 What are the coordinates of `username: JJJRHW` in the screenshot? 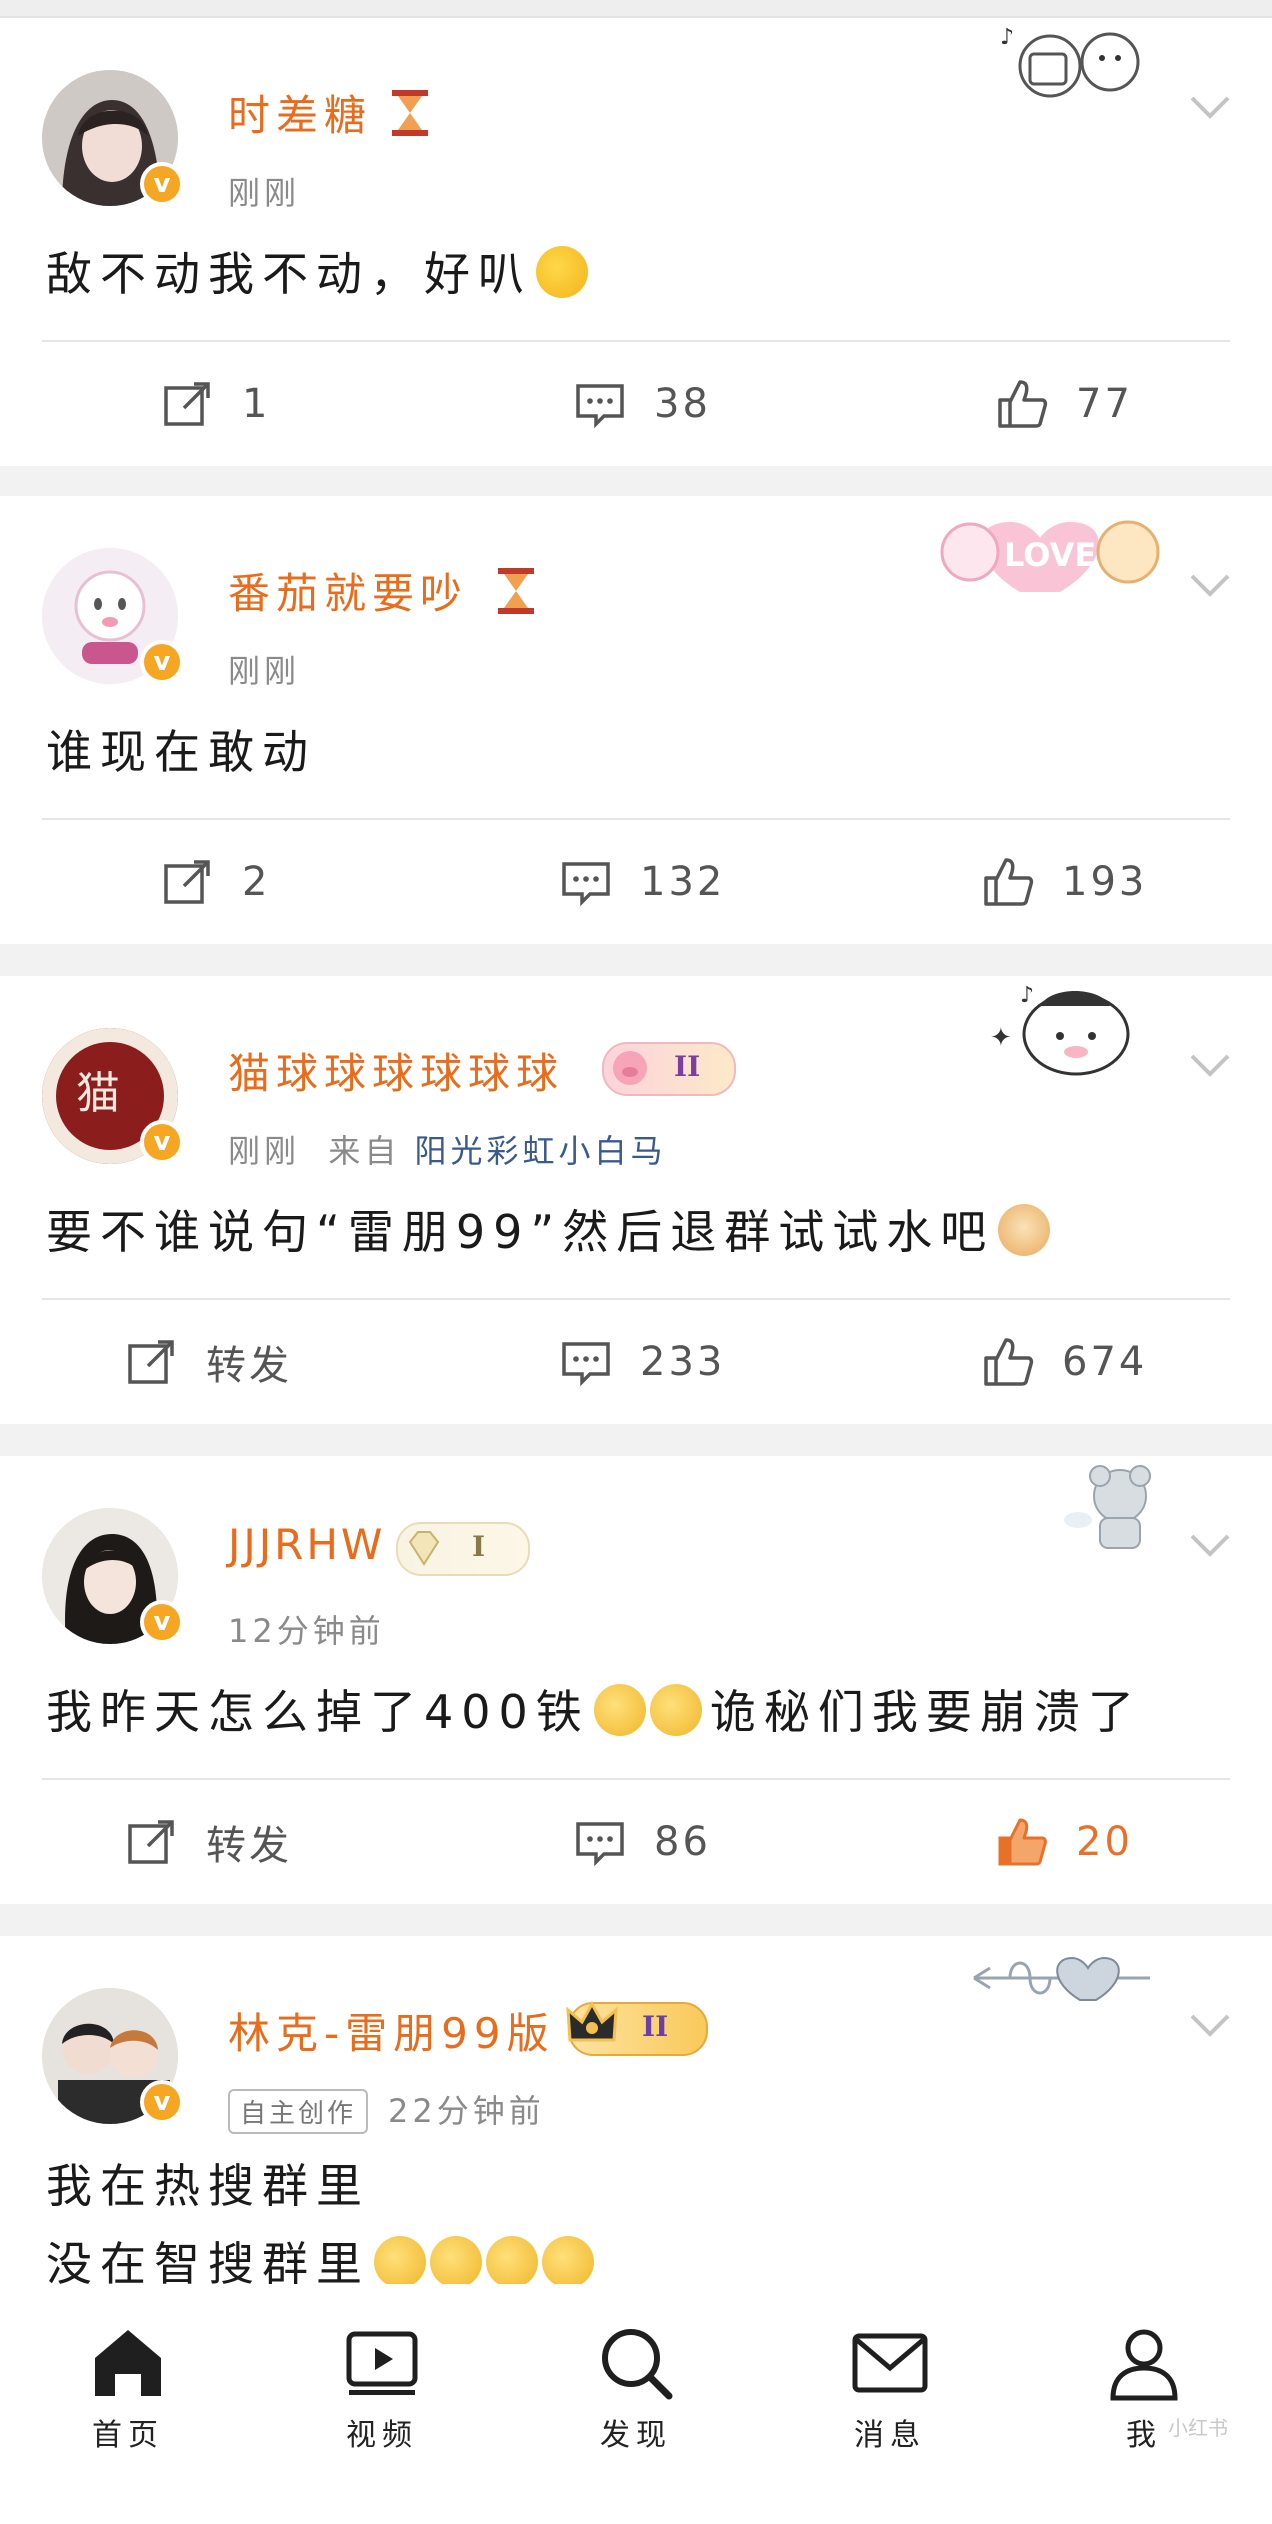 It's located at (306, 1544).